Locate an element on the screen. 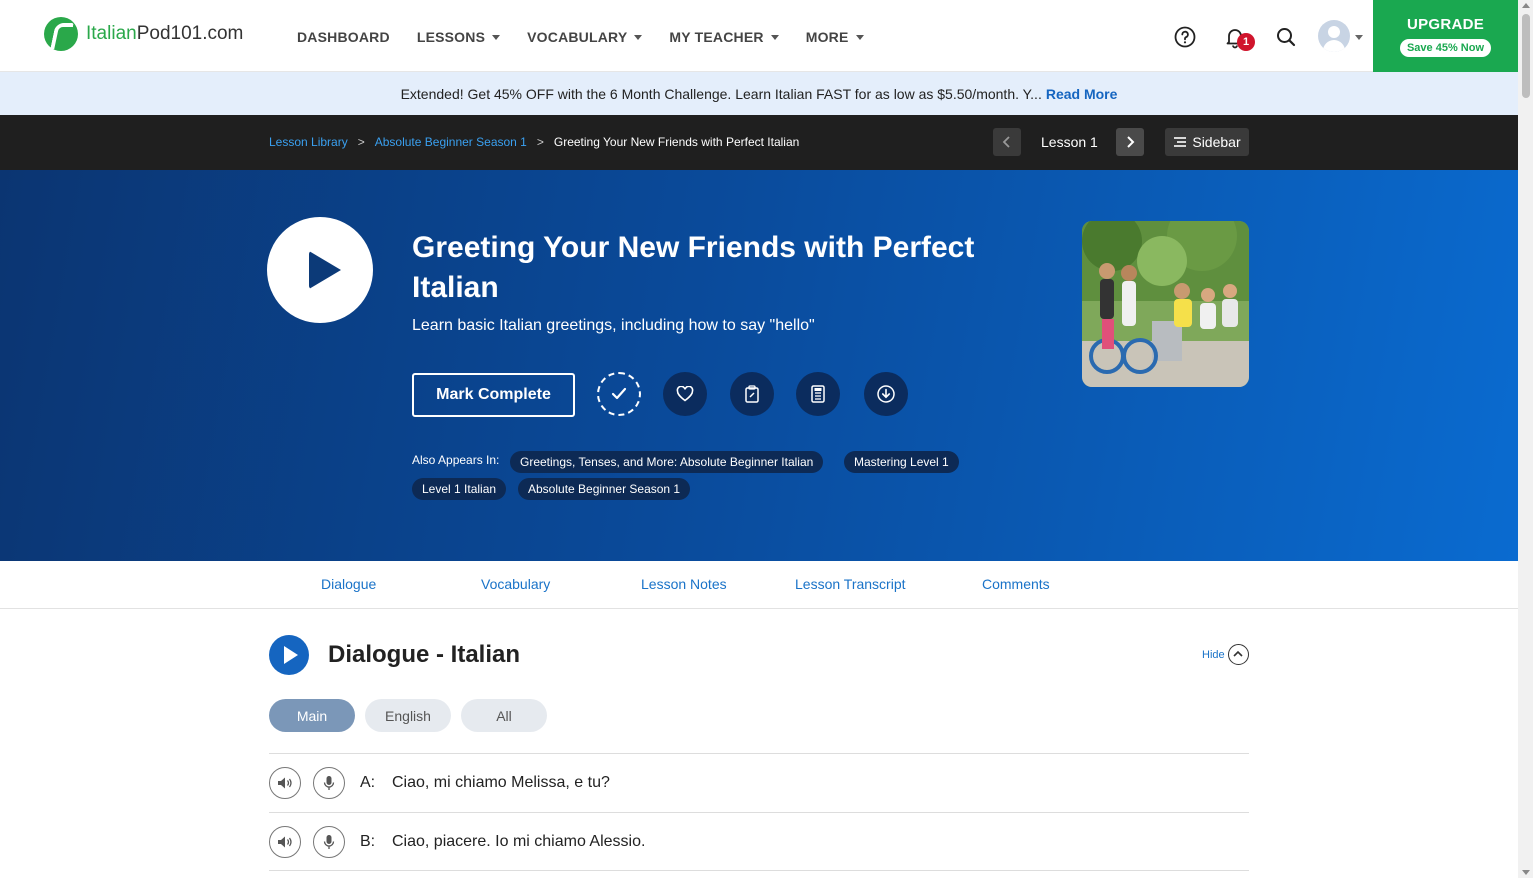 The height and width of the screenshot is (878, 1533). tab-lesson-notes: Lesson Notes is located at coordinates (684, 584).